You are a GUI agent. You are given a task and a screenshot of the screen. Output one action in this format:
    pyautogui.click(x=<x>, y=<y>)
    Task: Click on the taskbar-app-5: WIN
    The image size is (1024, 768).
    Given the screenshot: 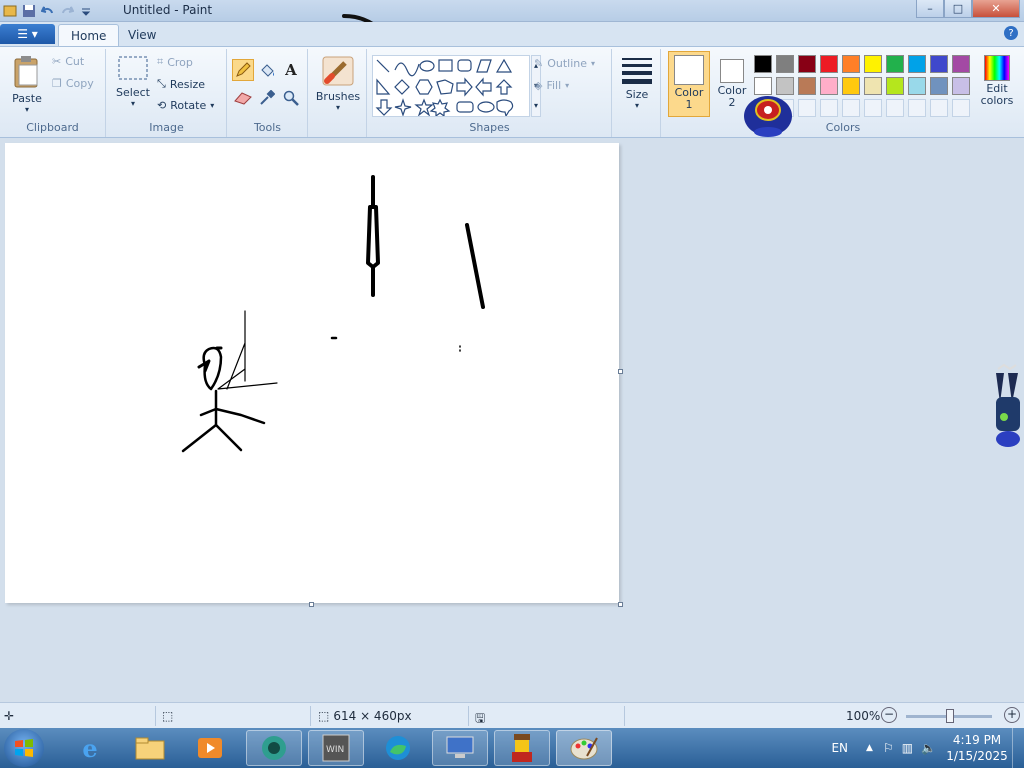 What is the action you would take?
    pyautogui.click(x=336, y=748)
    